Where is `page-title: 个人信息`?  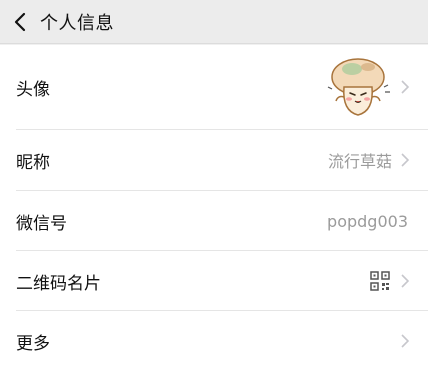 page-title: 个人信息 is located at coordinates (77, 23).